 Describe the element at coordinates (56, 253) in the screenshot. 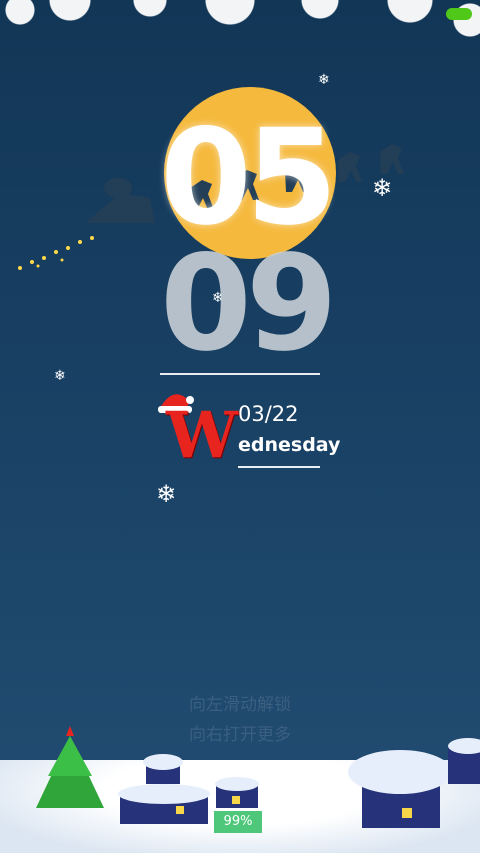

I see `sparkle-trail` at that location.